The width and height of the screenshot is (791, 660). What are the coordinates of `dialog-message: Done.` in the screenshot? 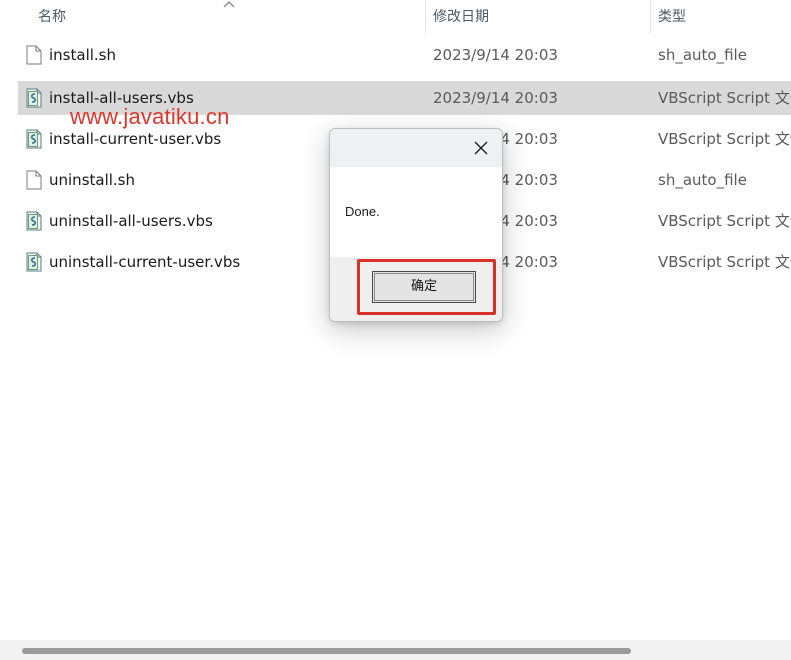 It's located at (362, 211).